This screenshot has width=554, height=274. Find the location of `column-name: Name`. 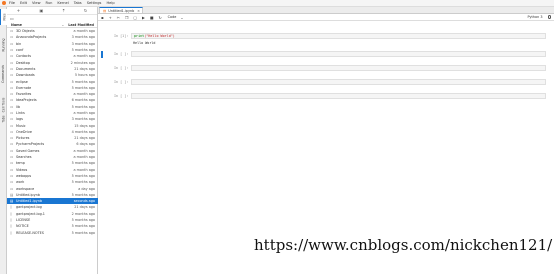

column-name: Name is located at coordinates (36, 25).